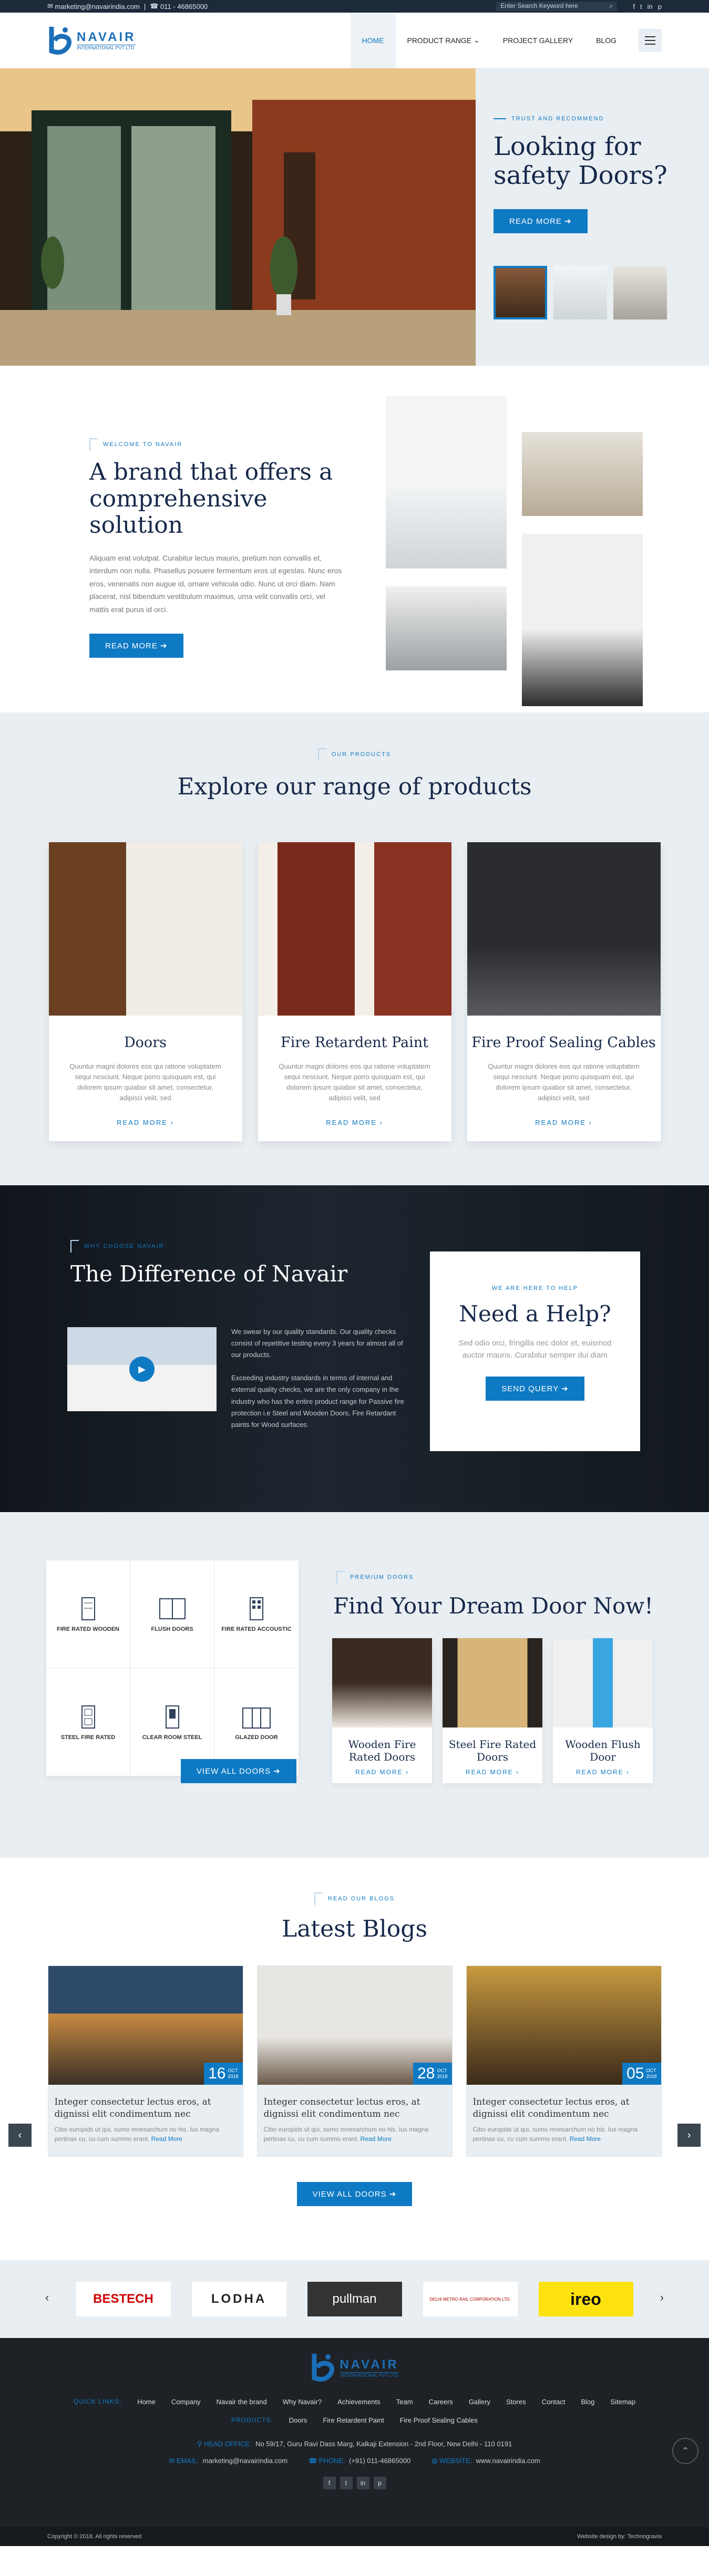 This screenshot has width=709, height=2576. What do you see at coordinates (606, 40) in the screenshot?
I see `nav-blog: BLOG` at bounding box center [606, 40].